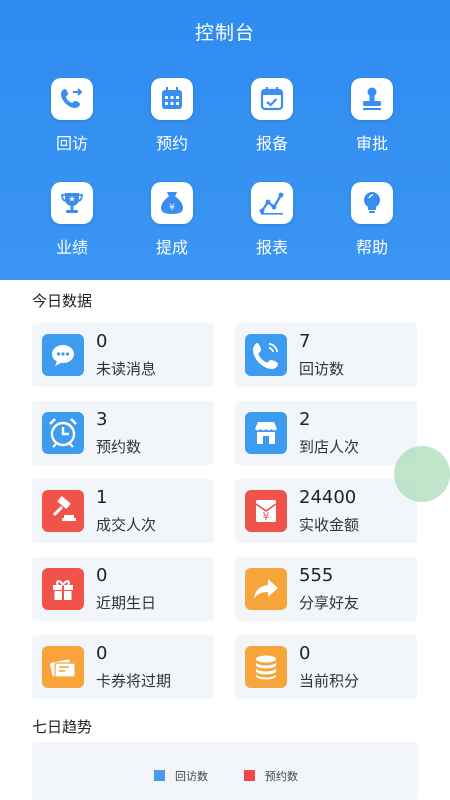 This screenshot has height=800, width=450. Describe the element at coordinates (329, 525) in the screenshot. I see `stat-label: 实收金额` at that location.